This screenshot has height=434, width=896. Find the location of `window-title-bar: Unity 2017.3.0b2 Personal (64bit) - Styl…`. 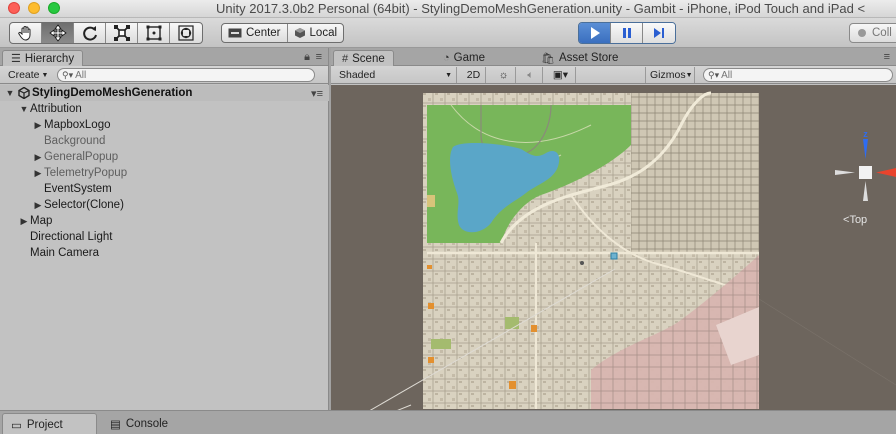

window-title-bar: Unity 2017.3.0b2 Personal (64bit) - Styl… is located at coordinates (448, 9).